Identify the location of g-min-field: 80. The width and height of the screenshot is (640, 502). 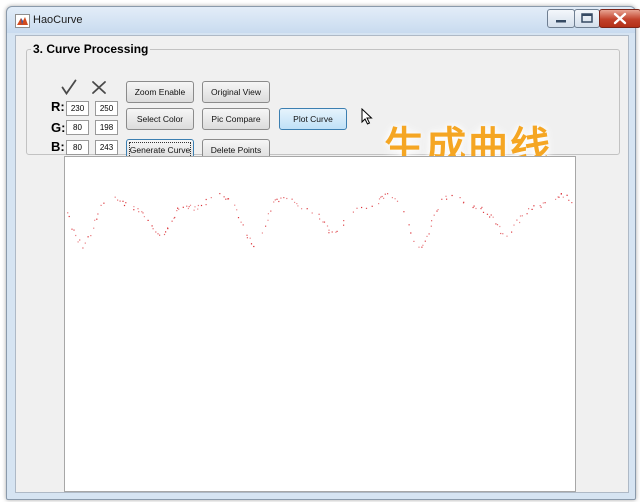
(77, 127).